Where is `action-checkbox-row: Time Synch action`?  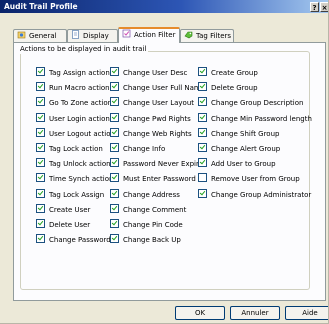 action-checkbox-row: Time Synch action is located at coordinates (74, 178).